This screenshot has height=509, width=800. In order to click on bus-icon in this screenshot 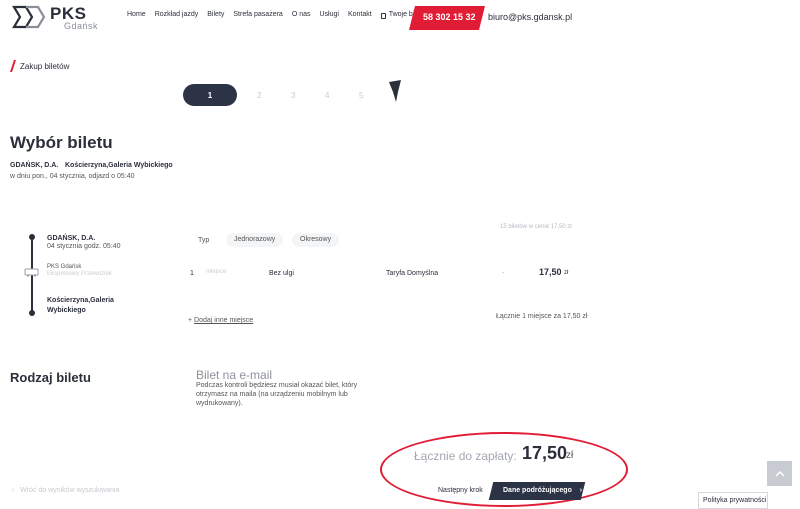, I will do `click(31, 272)`.